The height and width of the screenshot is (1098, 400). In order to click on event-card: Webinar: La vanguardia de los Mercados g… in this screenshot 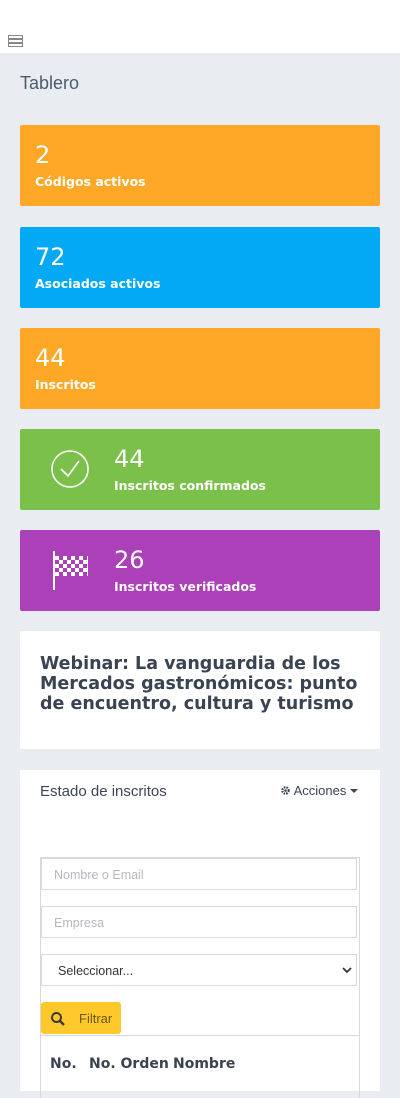, I will do `click(200, 690)`.